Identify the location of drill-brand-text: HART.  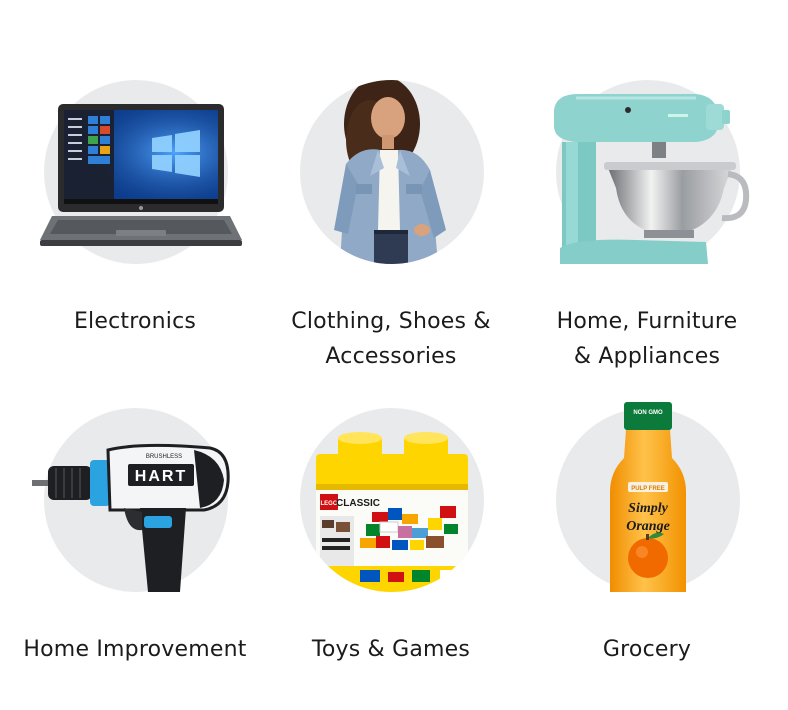
(161, 476).